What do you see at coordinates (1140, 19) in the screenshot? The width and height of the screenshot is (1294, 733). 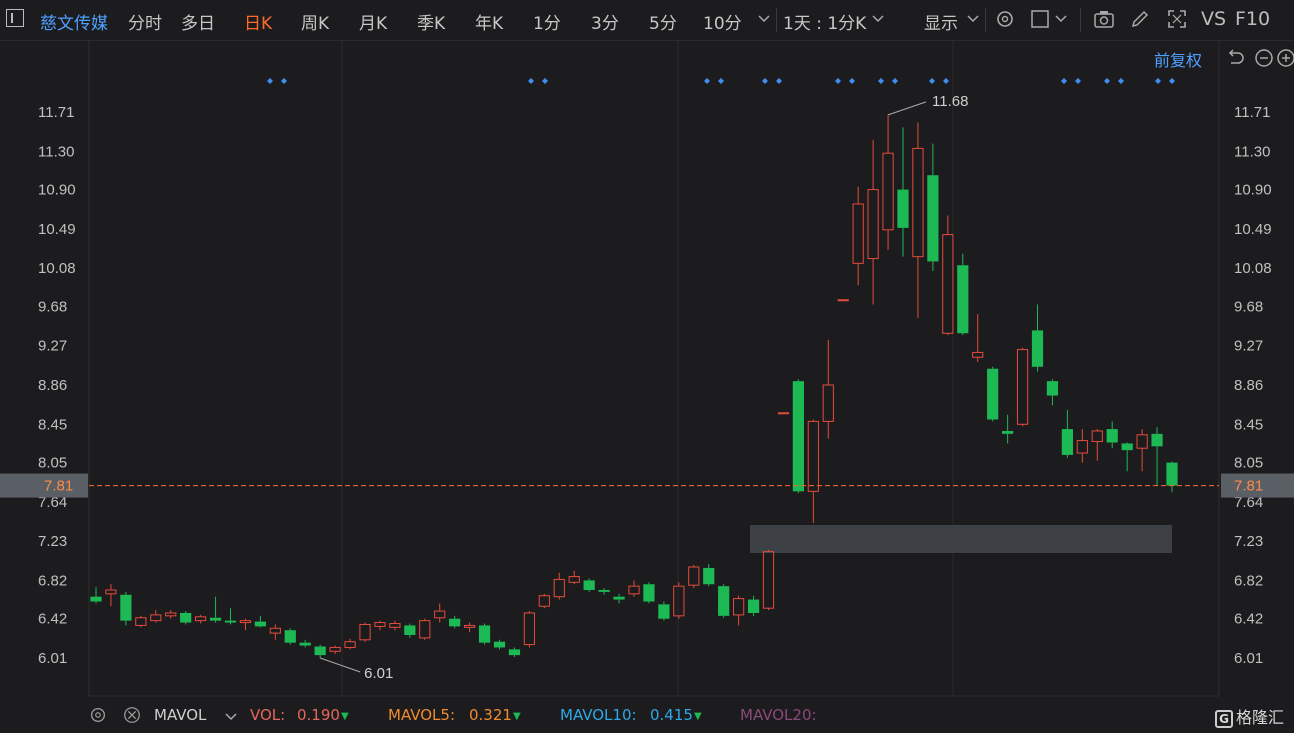 I see `pencil-icon` at bounding box center [1140, 19].